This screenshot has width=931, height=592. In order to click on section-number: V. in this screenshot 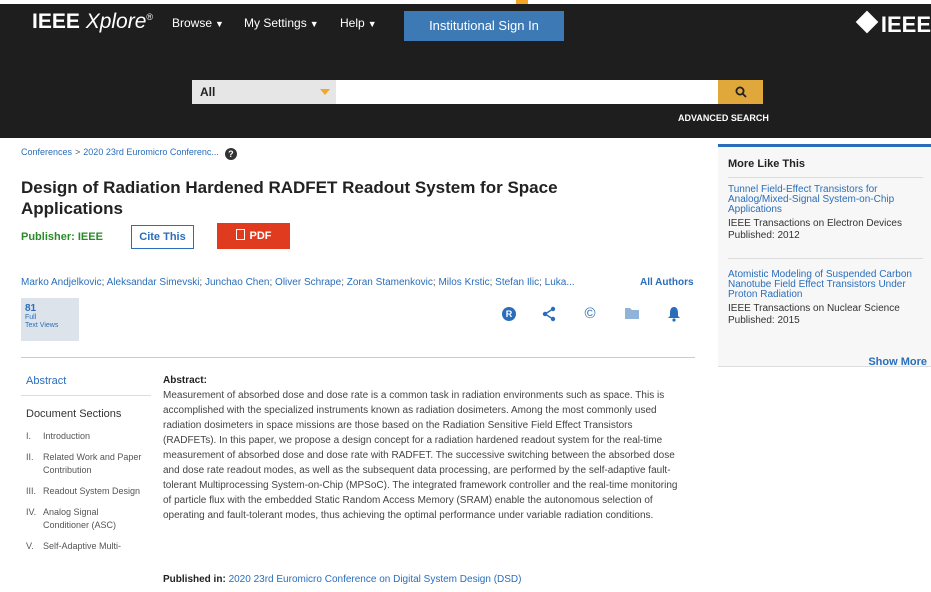, I will do `click(30, 546)`.